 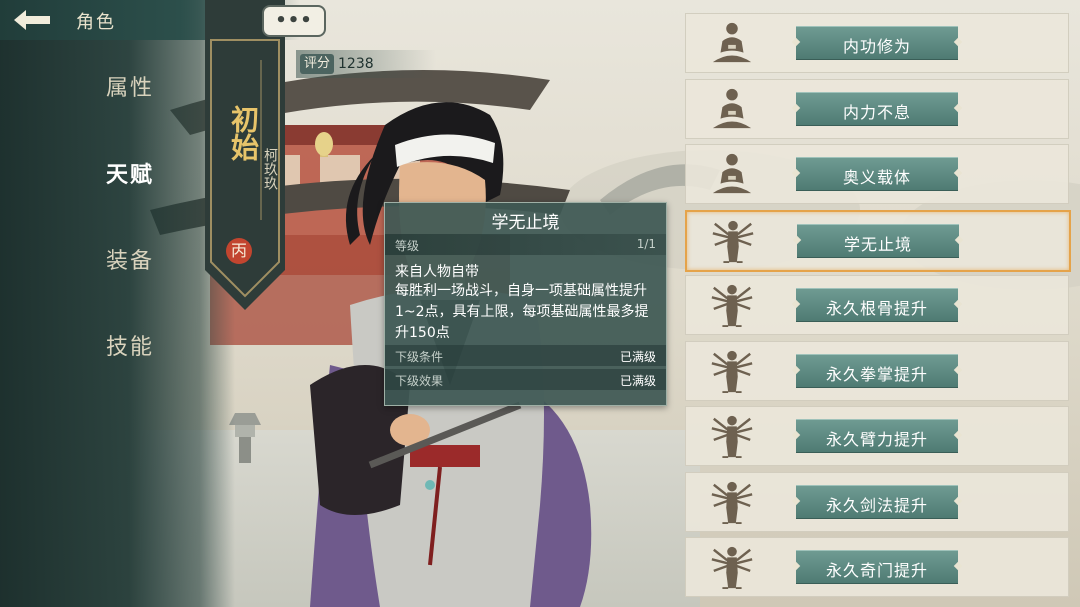 I want to click on talent-button: 永久臂力提升, so click(x=877, y=436).